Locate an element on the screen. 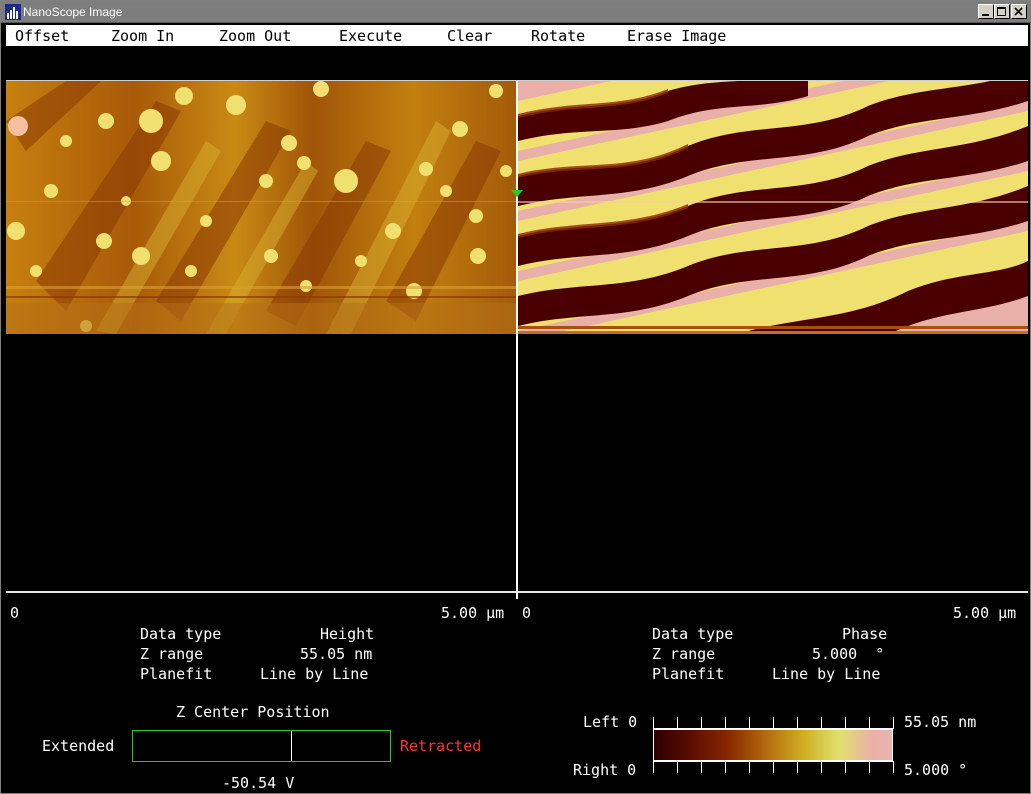  right-planefit-value: Line by Line is located at coordinates (826, 674).